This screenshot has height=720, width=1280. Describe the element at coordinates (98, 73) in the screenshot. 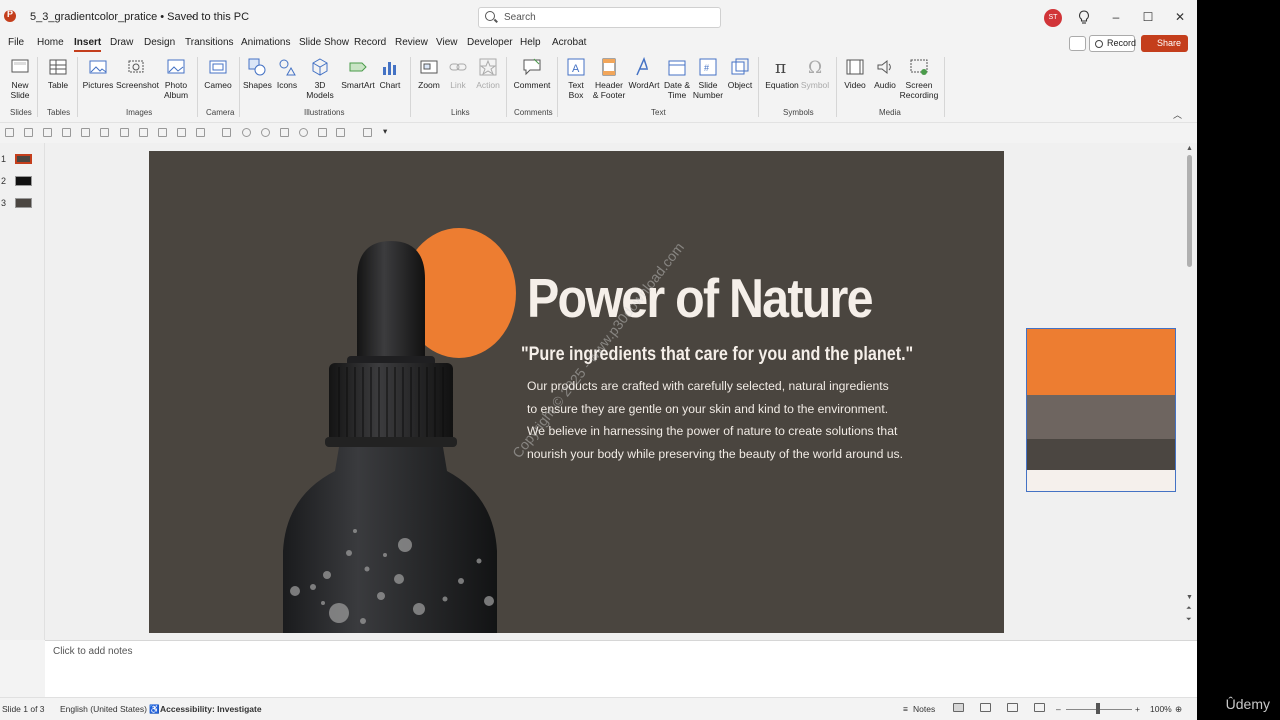

I see `pictures-button: Pictures` at that location.